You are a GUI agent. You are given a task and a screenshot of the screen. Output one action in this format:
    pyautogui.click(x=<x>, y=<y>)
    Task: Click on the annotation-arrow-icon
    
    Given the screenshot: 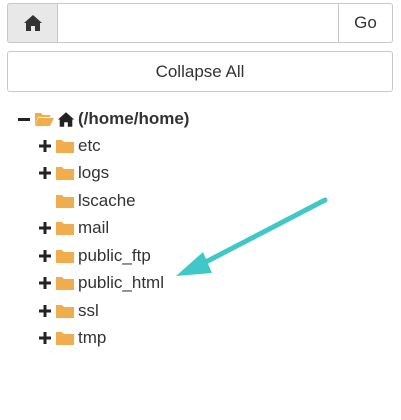 What is the action you would take?
    pyautogui.click(x=252, y=236)
    